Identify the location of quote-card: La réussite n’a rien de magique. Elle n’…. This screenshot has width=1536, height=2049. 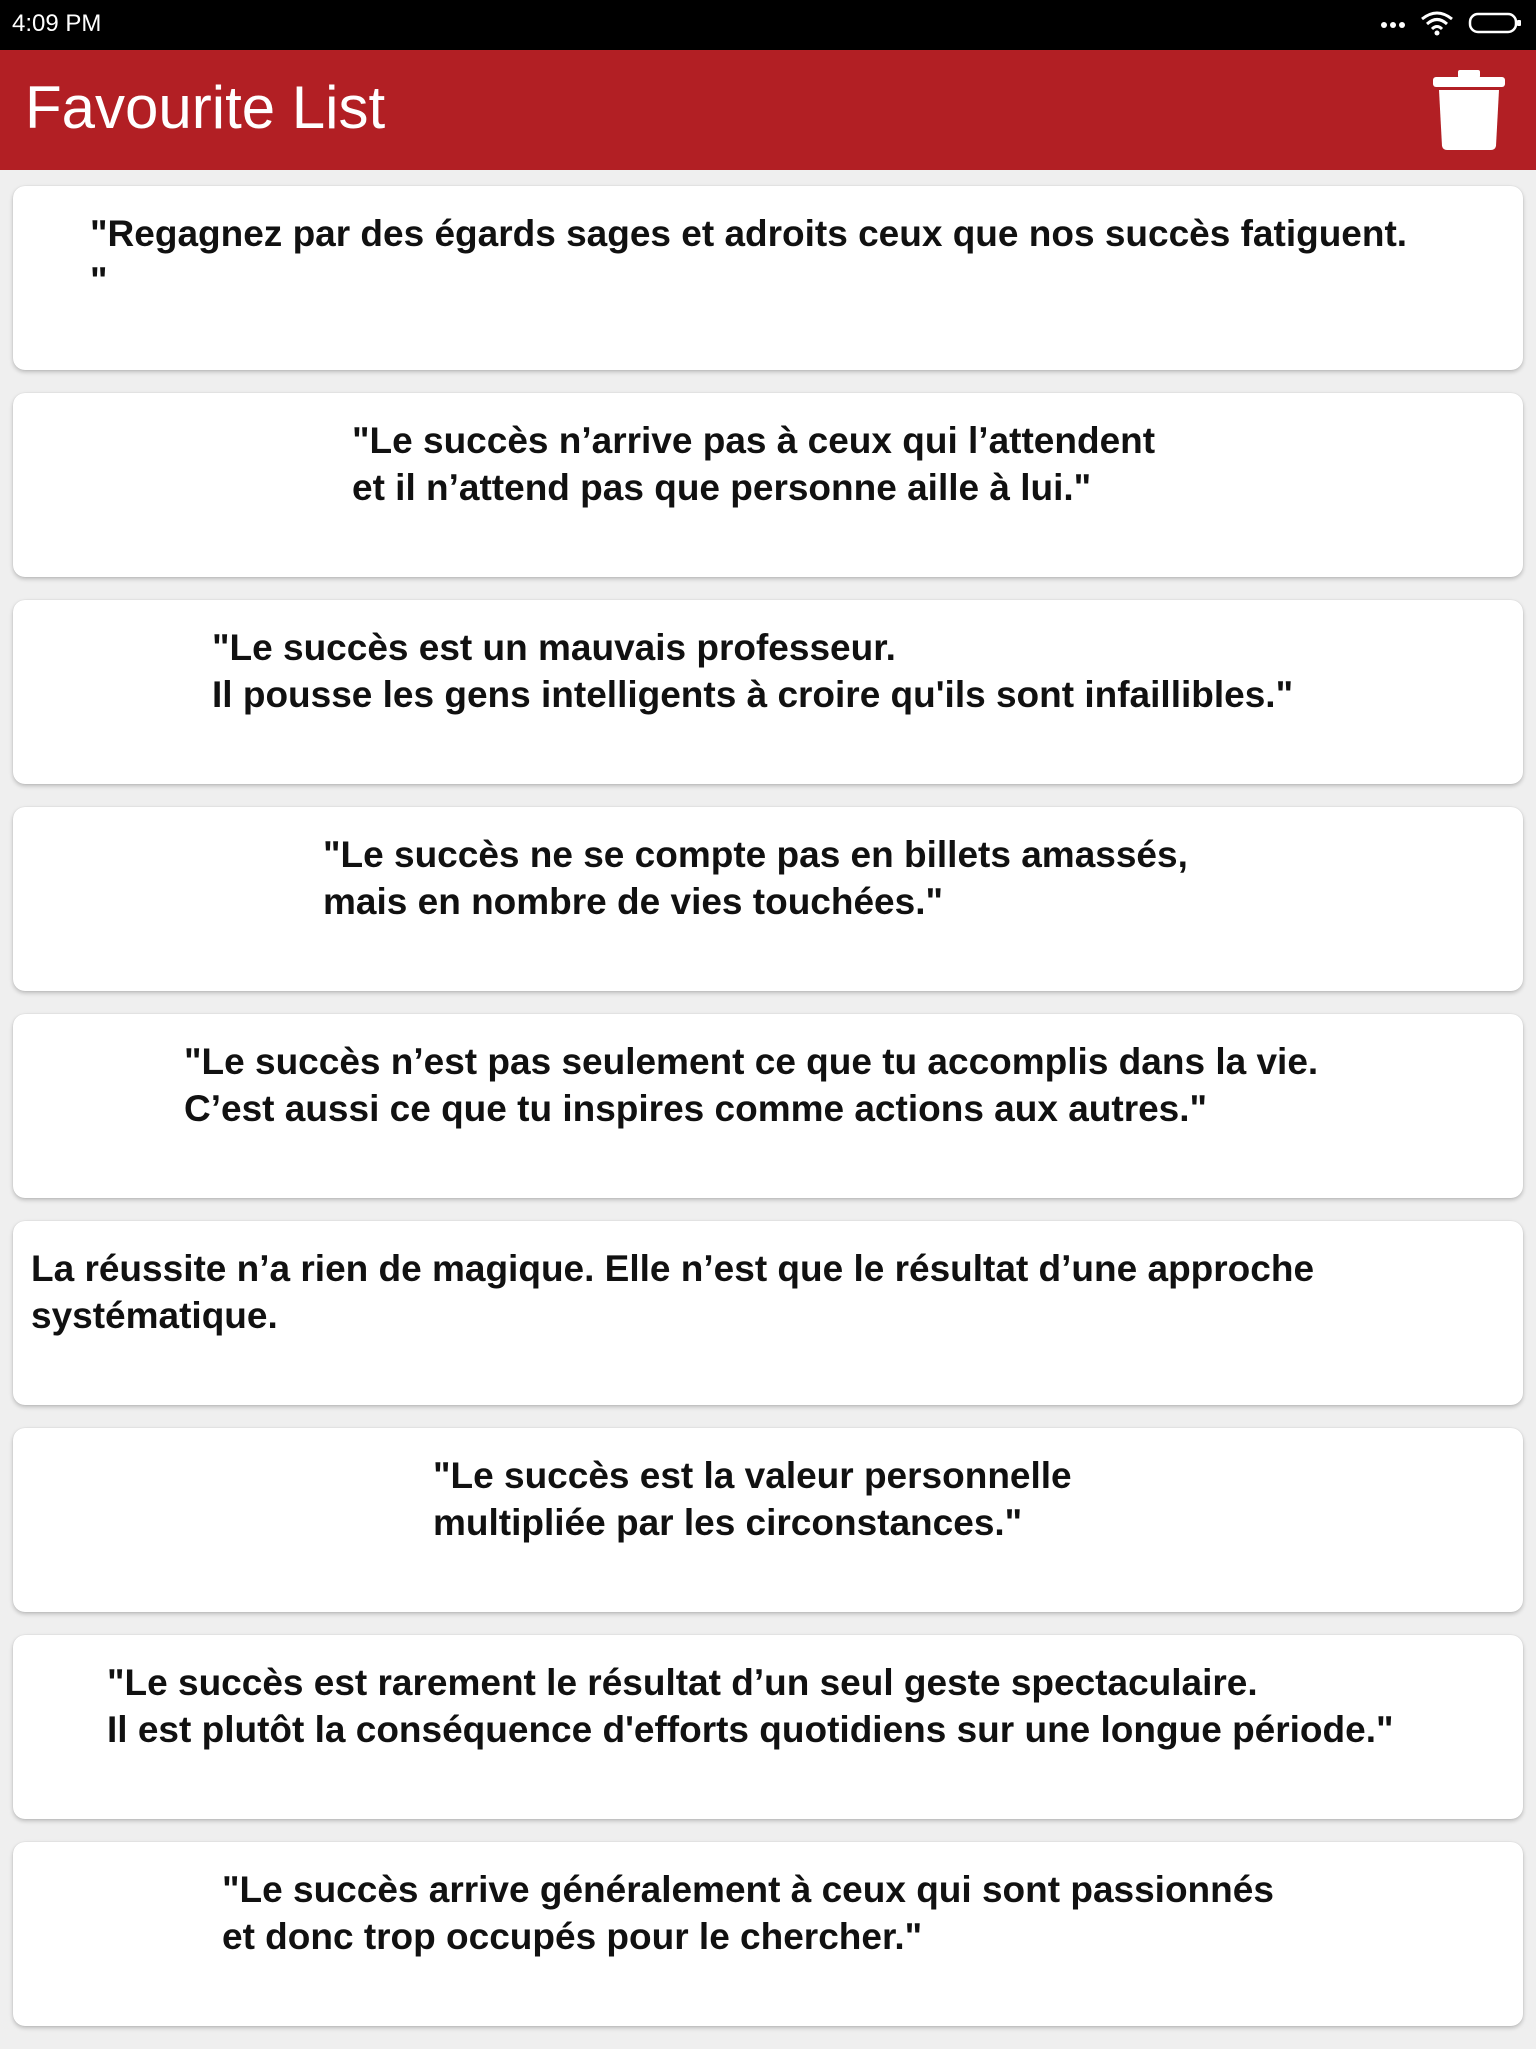
(768, 1313).